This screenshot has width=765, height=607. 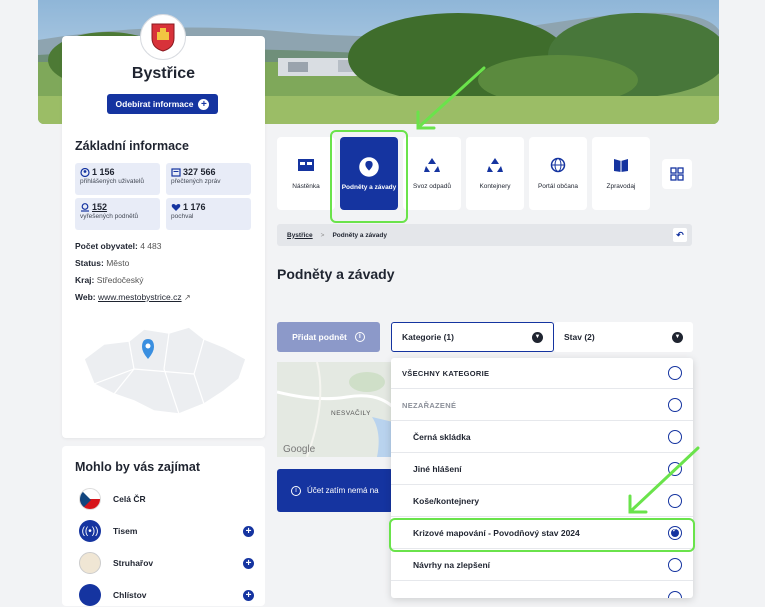 I want to click on suggestions-heading: Mohlo by vás zajímat, so click(x=138, y=467).